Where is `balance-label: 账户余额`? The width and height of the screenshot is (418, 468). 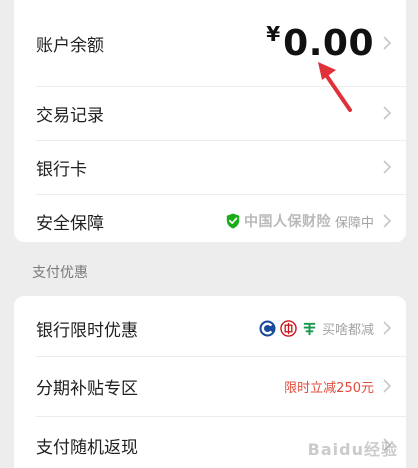
balance-label: 账户余额 is located at coordinates (70, 45).